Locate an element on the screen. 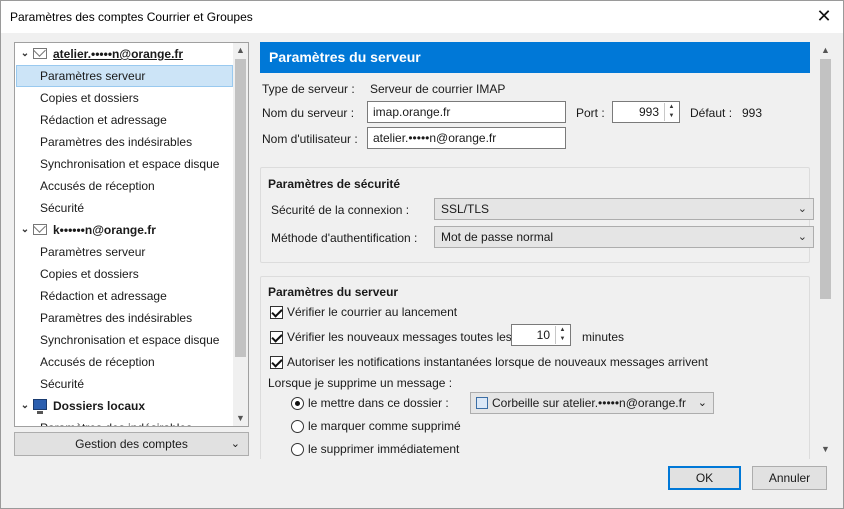 The width and height of the screenshot is (844, 509). username-label: Nom d'utilisateur : is located at coordinates (310, 139).